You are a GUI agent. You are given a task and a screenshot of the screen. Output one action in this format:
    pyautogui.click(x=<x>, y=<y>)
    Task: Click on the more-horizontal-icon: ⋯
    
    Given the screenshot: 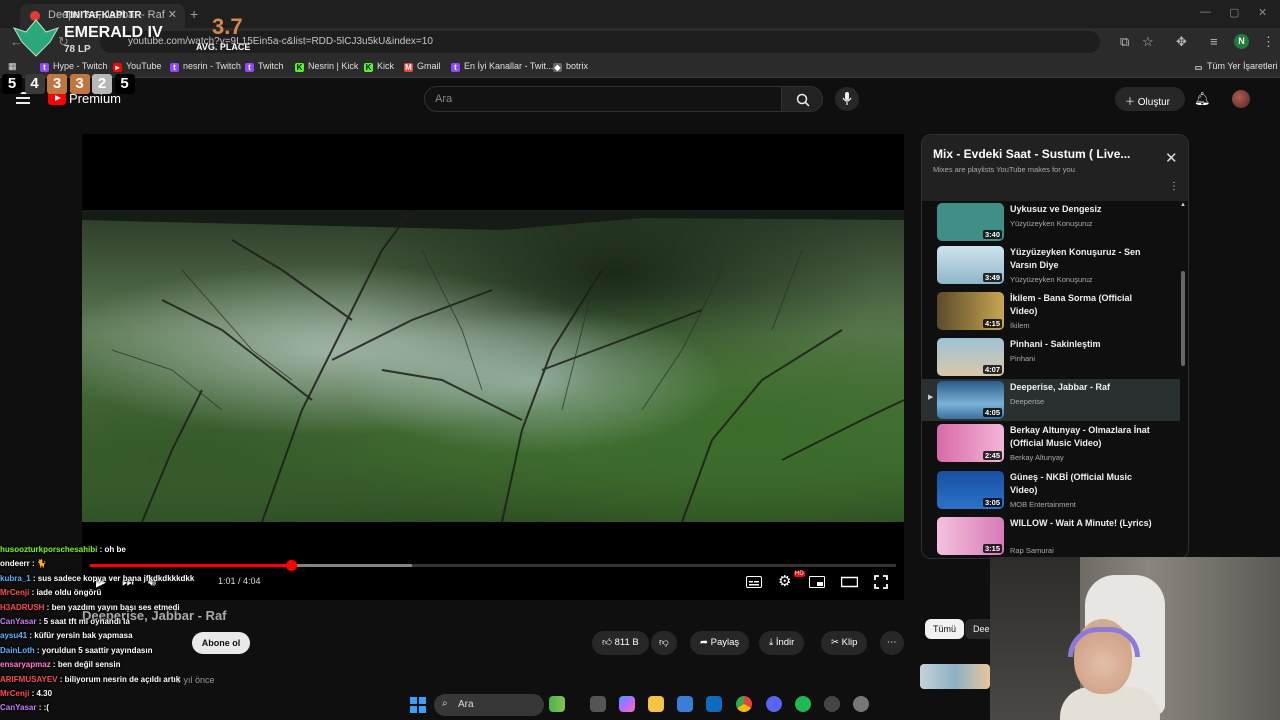 What is the action you would take?
    pyautogui.click(x=892, y=642)
    